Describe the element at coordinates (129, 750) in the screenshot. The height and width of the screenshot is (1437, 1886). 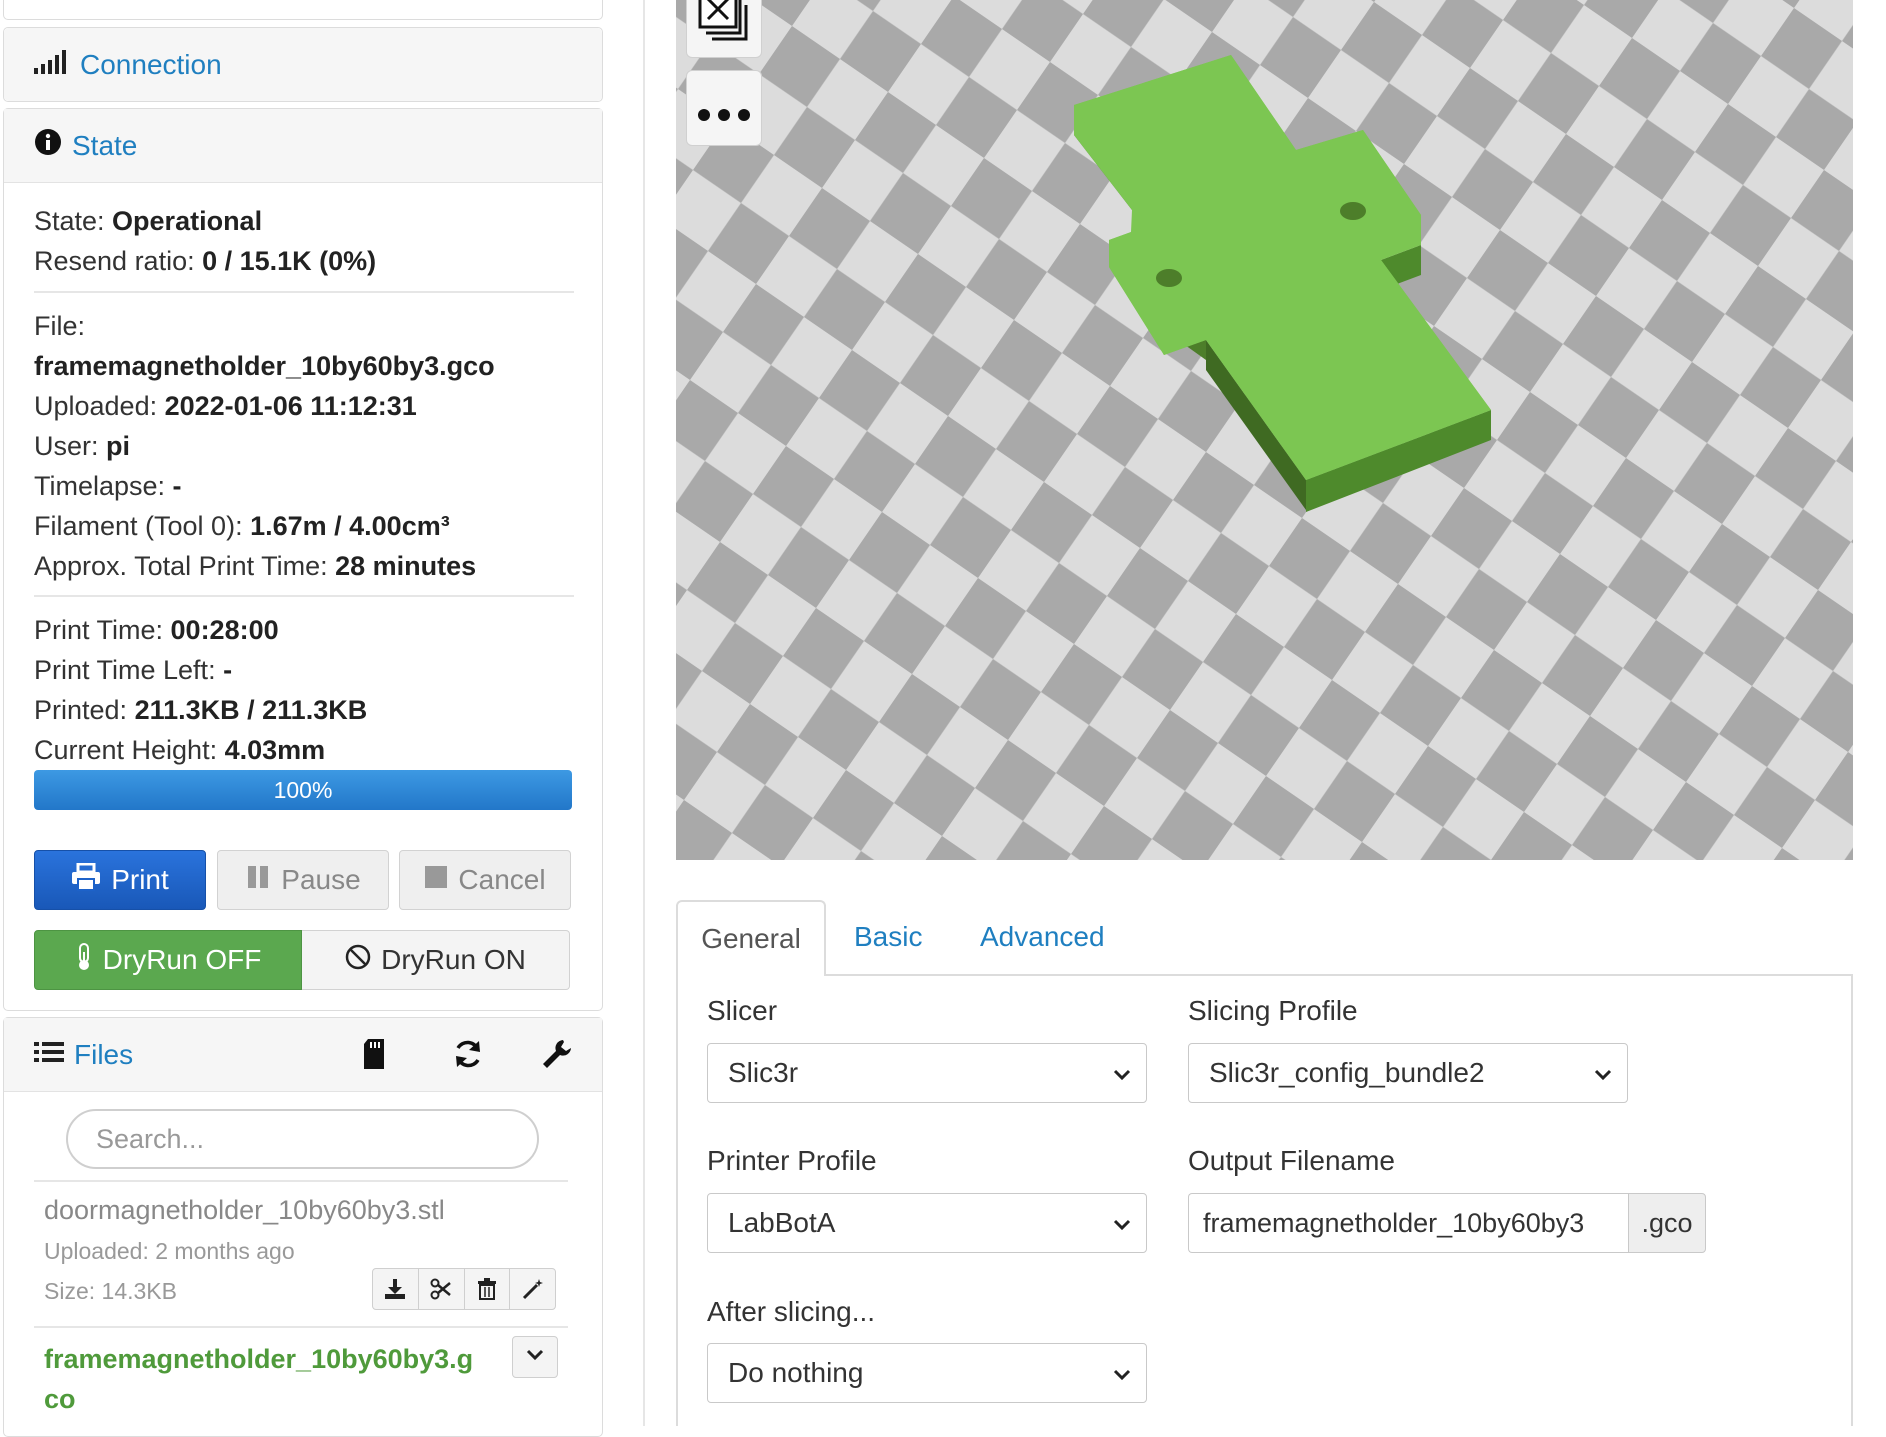
I see `height-label: Current Height:` at that location.